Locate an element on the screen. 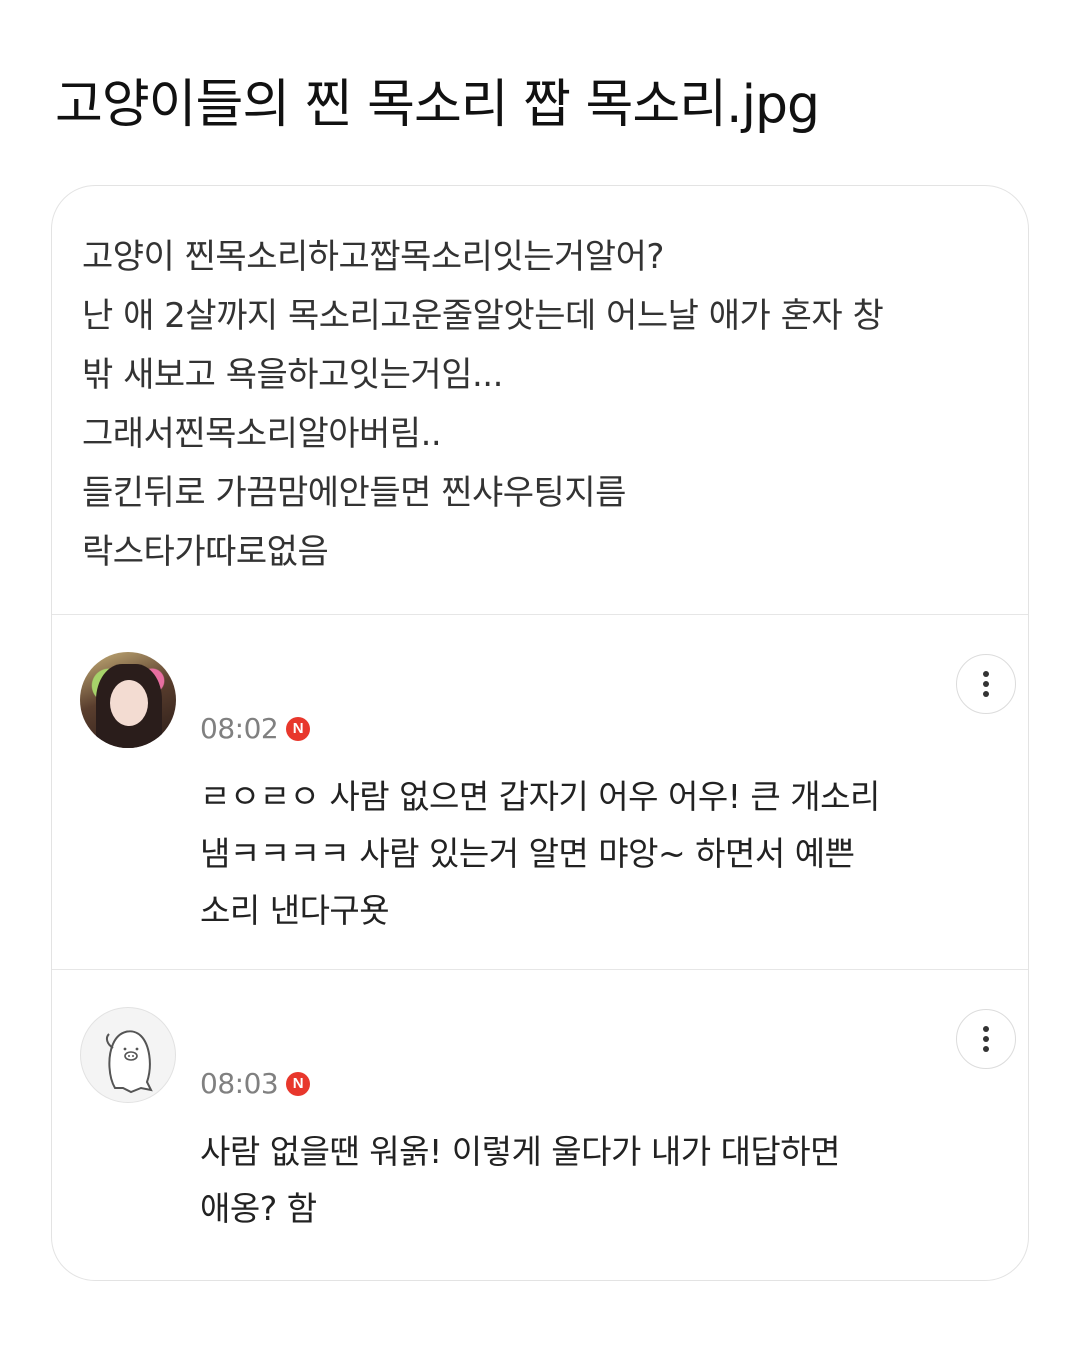 Image resolution: width=1080 pixels, height=1350 pixels. post-line: 그래서찐목소리알아버림.. is located at coordinates (262, 434).